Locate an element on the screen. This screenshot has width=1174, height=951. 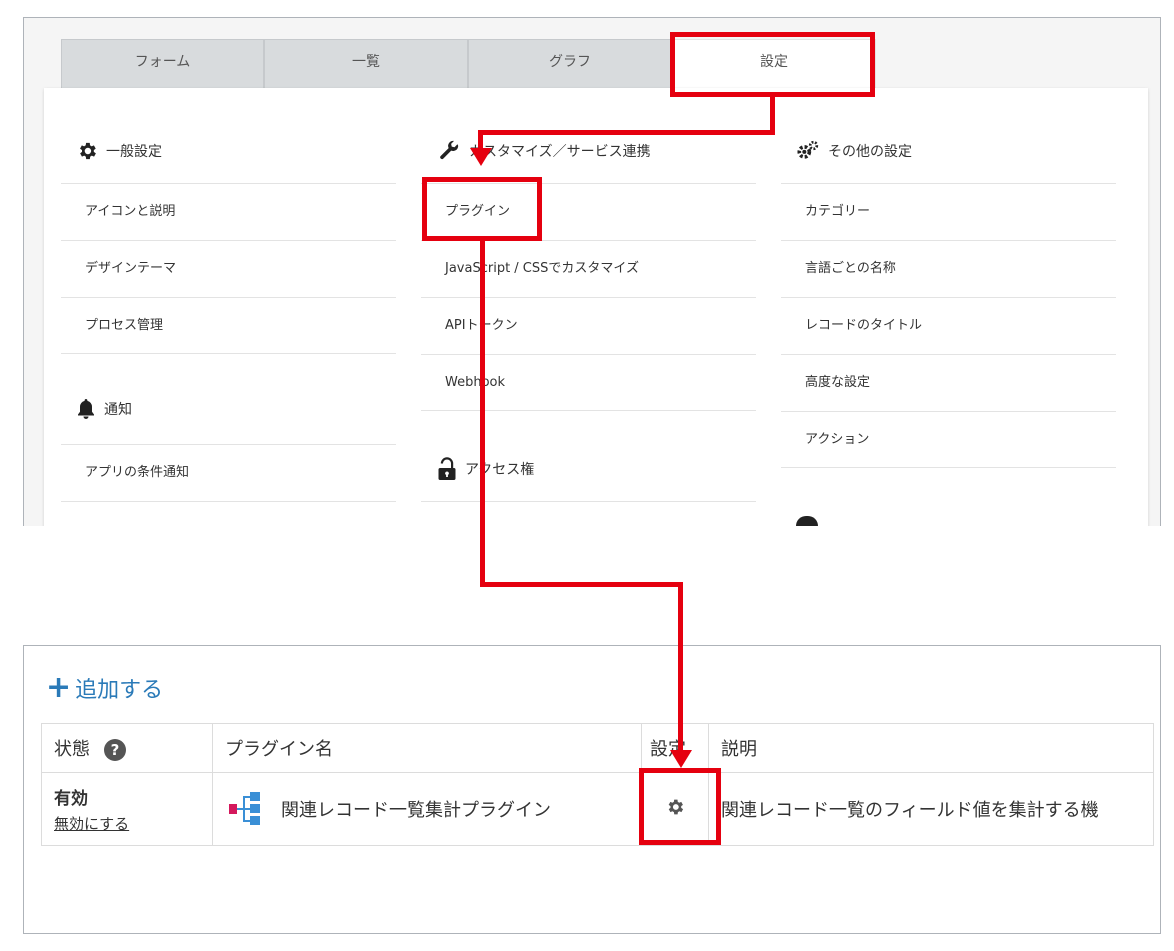
customize-label: カスタマイズ／サービス連携 is located at coordinates (560, 152).